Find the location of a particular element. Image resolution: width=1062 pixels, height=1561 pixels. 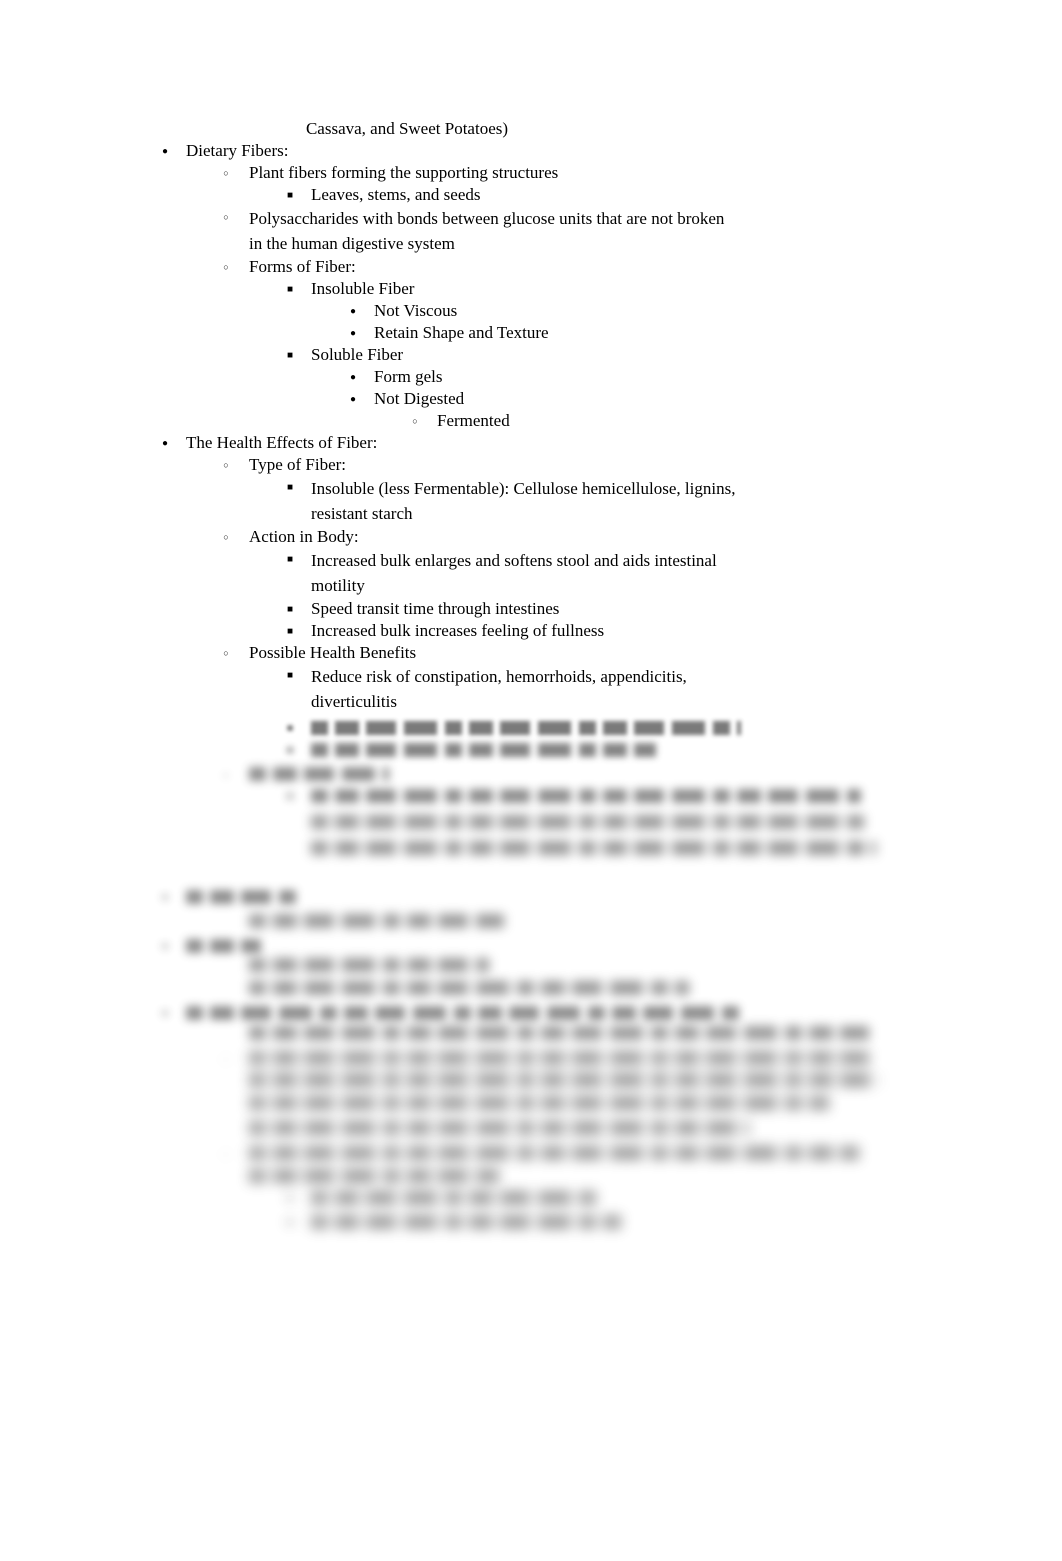

outline-item-label: Action in Body: is located at coordinates (304, 536).